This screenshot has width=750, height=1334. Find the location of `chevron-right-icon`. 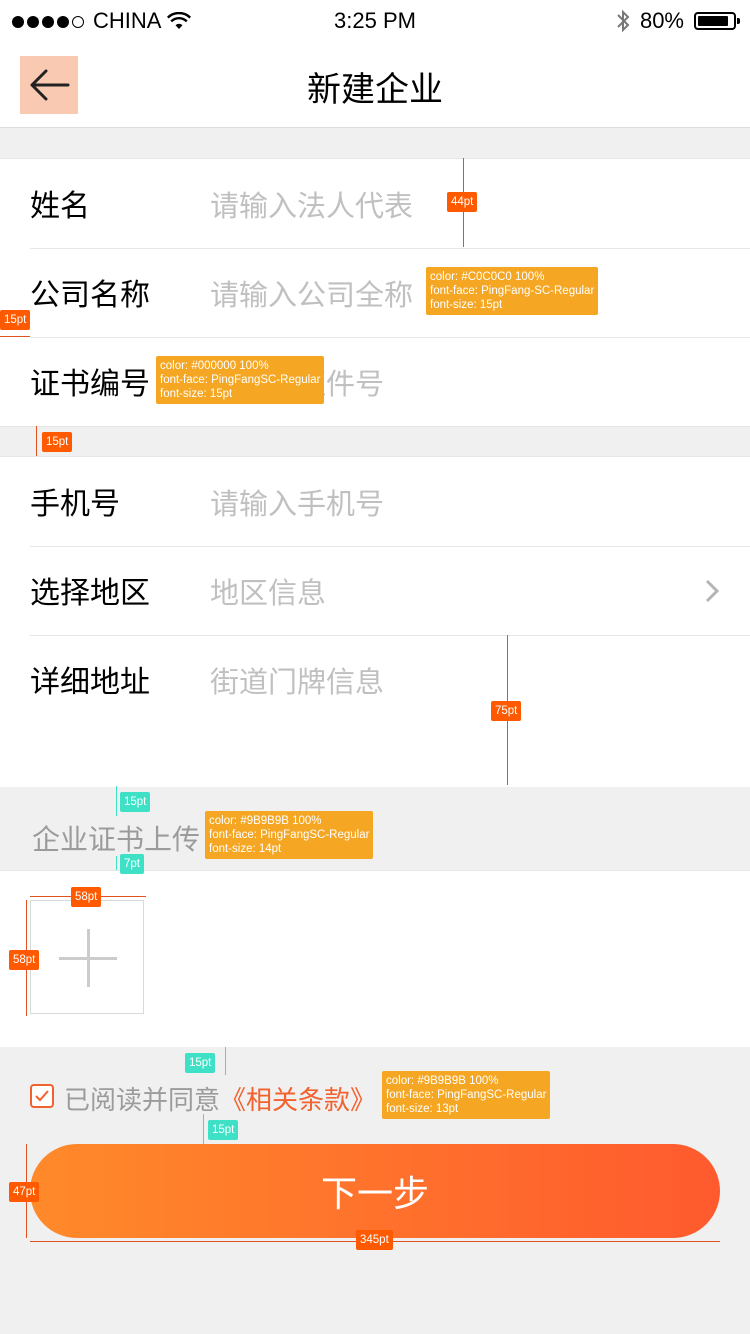

chevron-right-icon is located at coordinates (712, 591).